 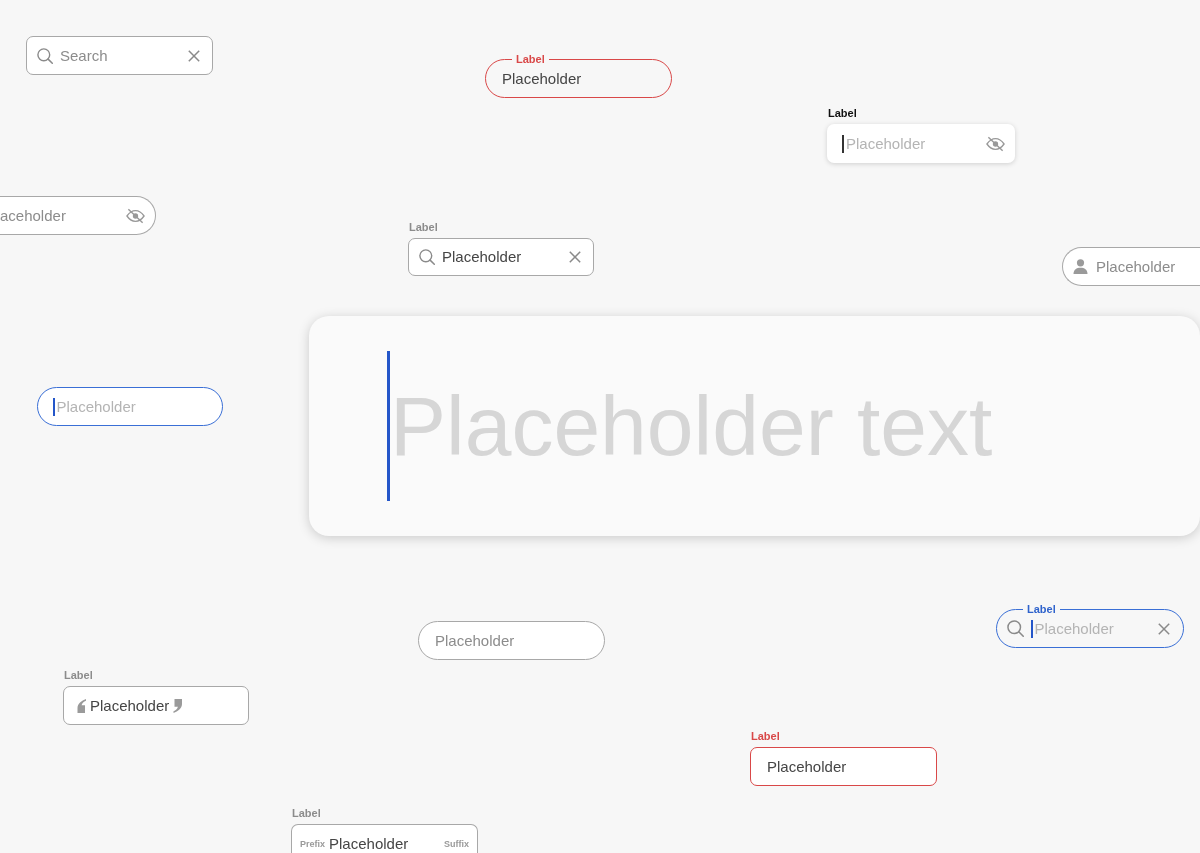 I want to click on username-field: Placeholder, so click(x=1131, y=266).